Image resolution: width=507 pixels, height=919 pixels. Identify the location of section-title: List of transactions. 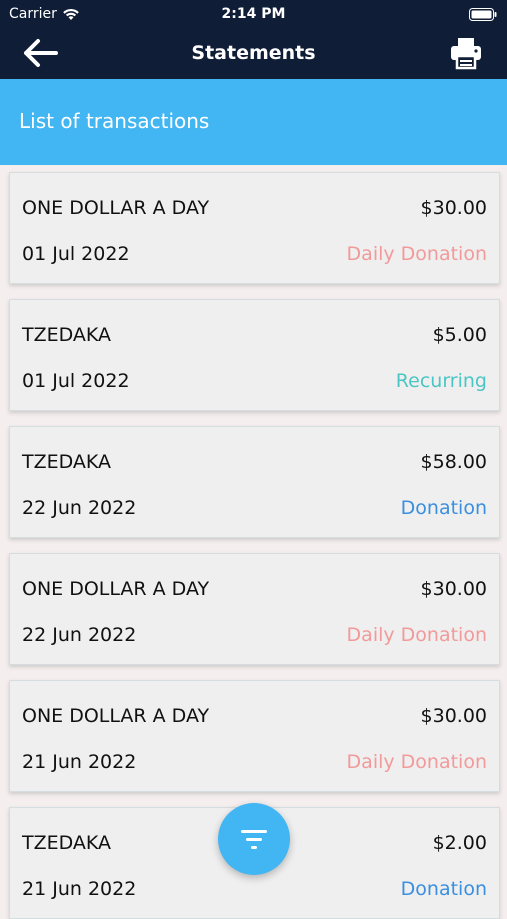
(114, 121).